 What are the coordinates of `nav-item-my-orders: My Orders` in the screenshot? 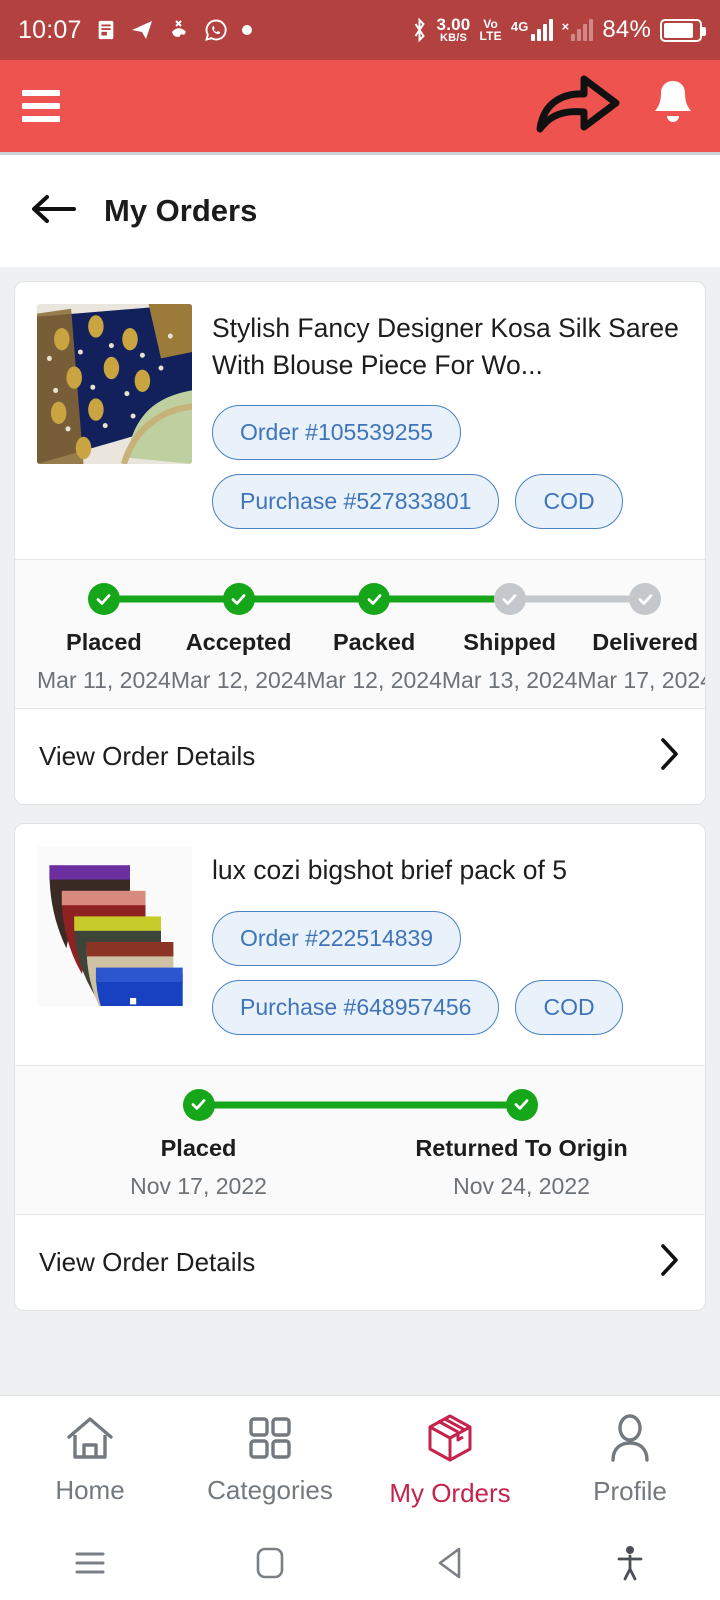 It's located at (450, 1460).